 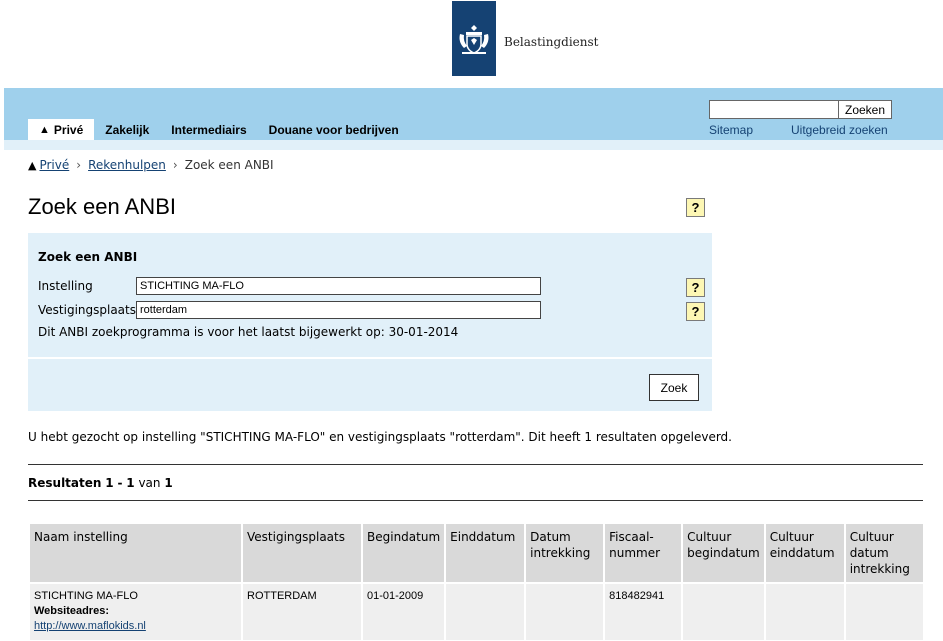 I want to click on cell-vestigingsplaats: ROTTERDAM, so click(x=302, y=612).